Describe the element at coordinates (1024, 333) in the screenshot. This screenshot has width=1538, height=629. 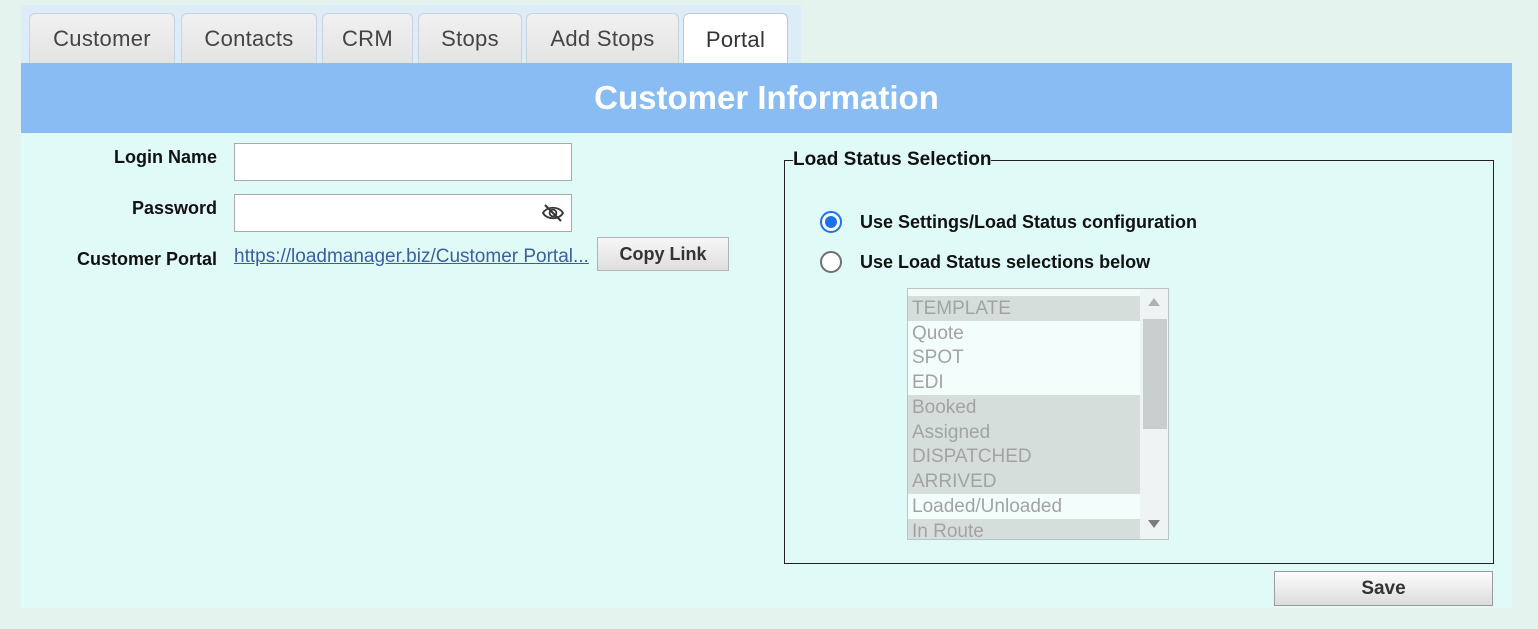
I see `list-item-quote: Quote` at that location.